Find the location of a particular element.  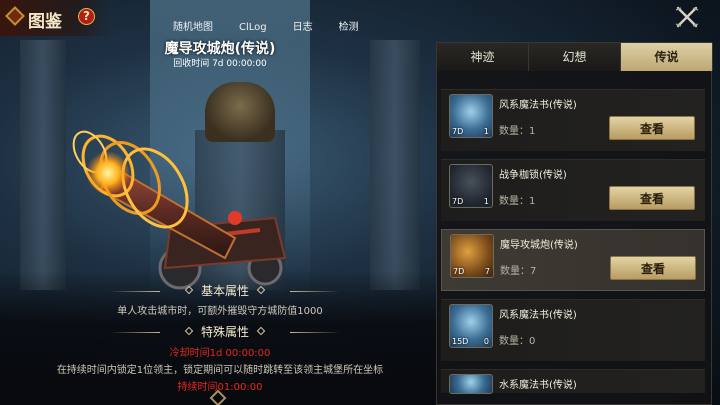

special-attributes-heading: 特殊属性 is located at coordinates (225, 332).